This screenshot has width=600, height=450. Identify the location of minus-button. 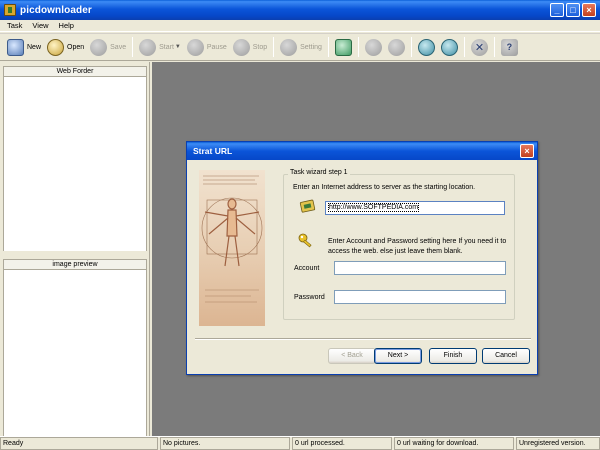
(426, 47).